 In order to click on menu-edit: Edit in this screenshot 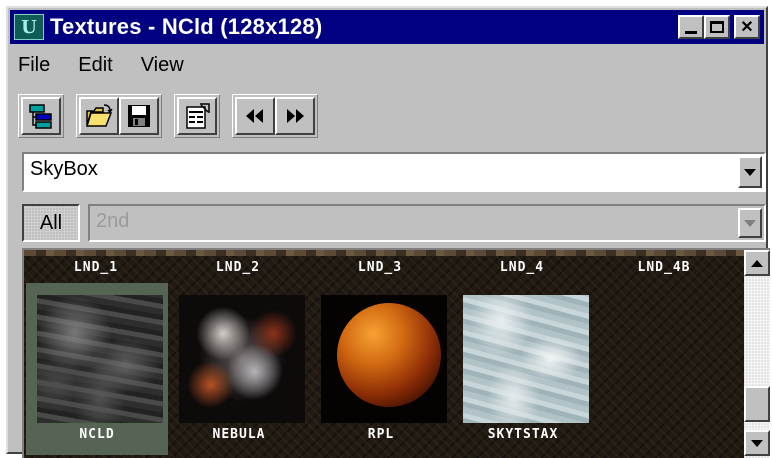, I will do `click(95, 65)`.